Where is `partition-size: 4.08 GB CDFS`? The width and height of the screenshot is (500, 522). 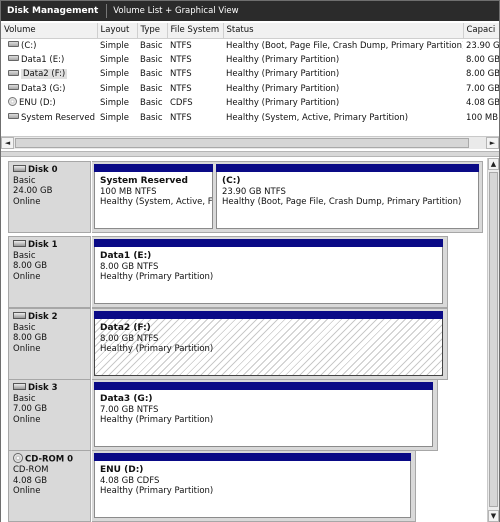 partition-size: 4.08 GB CDFS is located at coordinates (130, 480).